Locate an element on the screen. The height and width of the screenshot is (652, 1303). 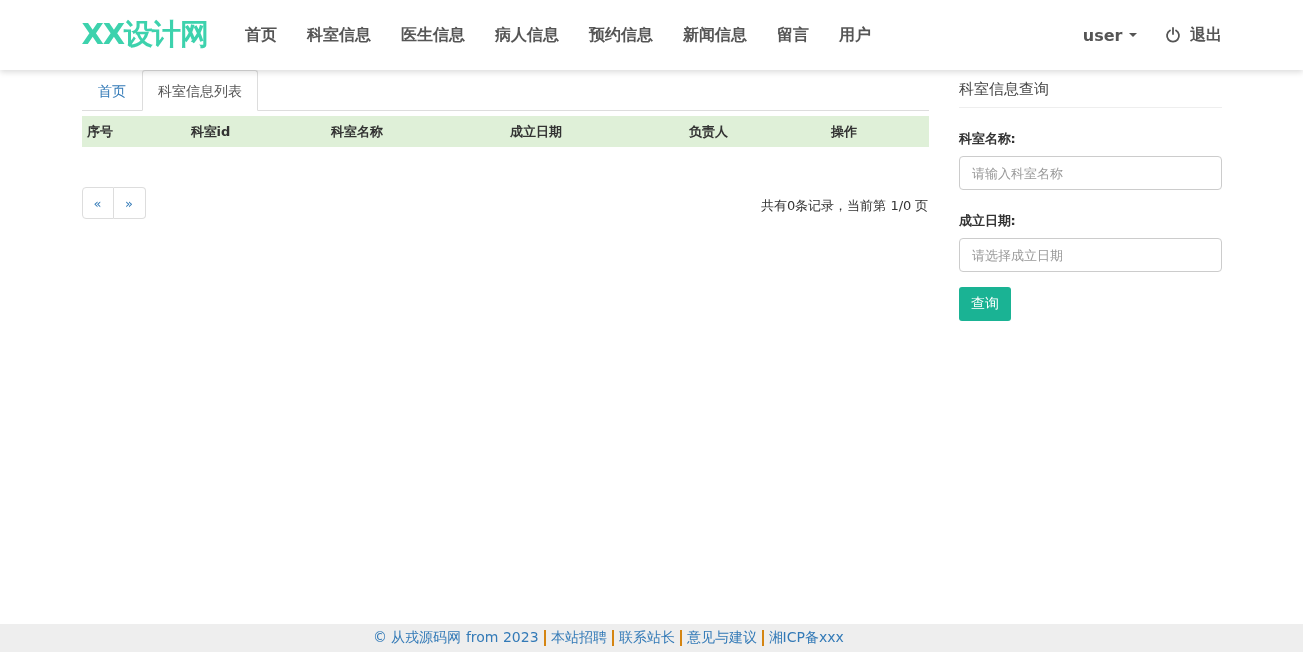
footer-link: 湘ICP备xxx is located at coordinates (806, 638).